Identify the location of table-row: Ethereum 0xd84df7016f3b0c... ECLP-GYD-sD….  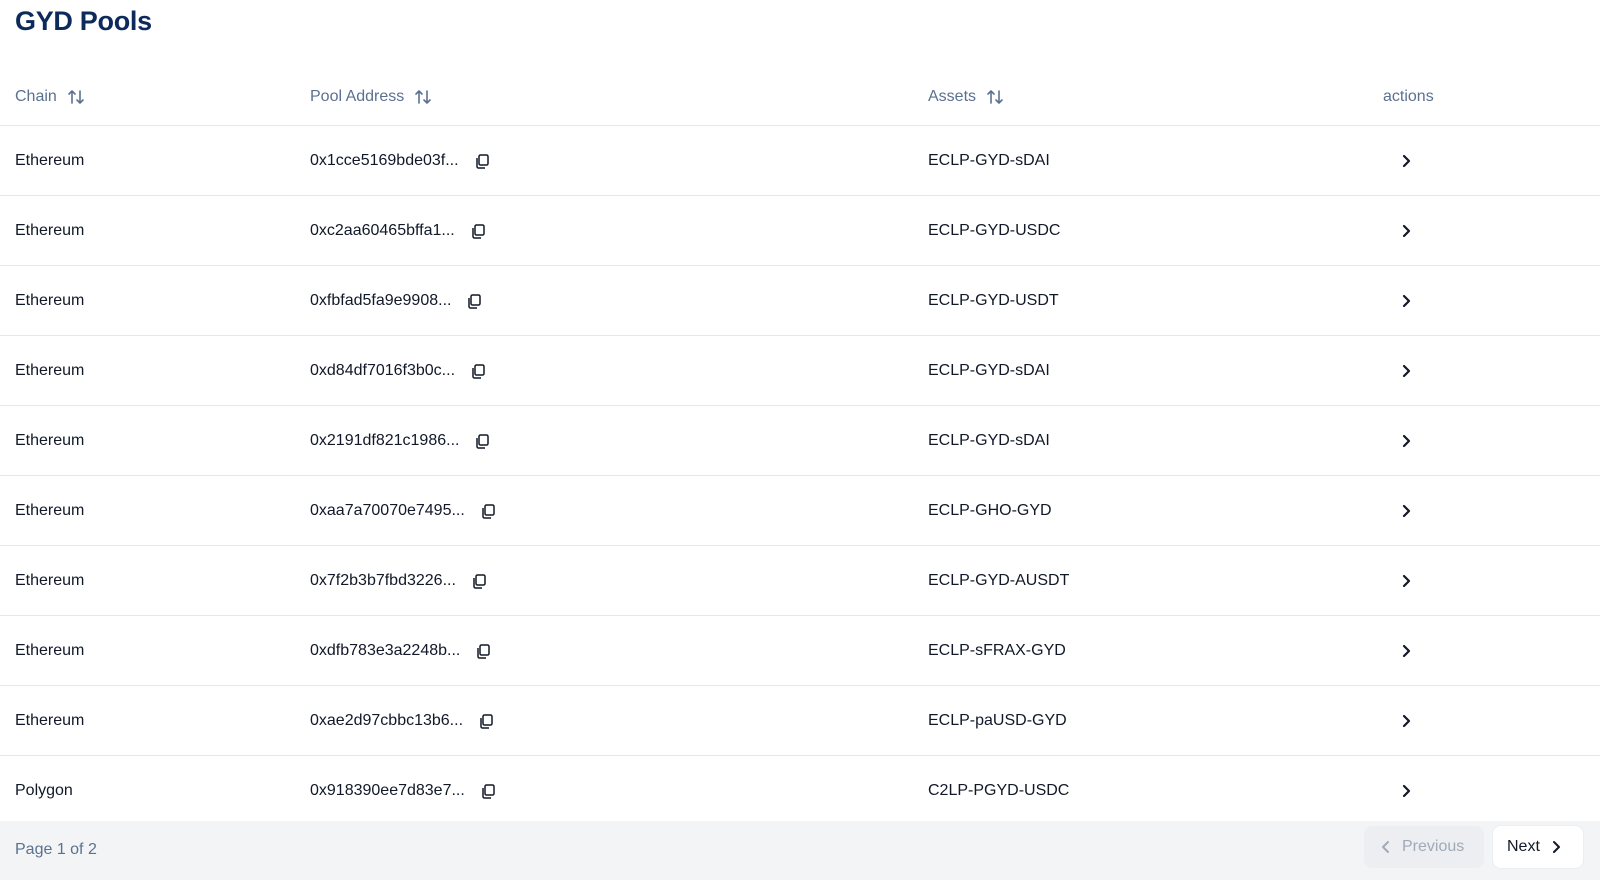
(800, 371).